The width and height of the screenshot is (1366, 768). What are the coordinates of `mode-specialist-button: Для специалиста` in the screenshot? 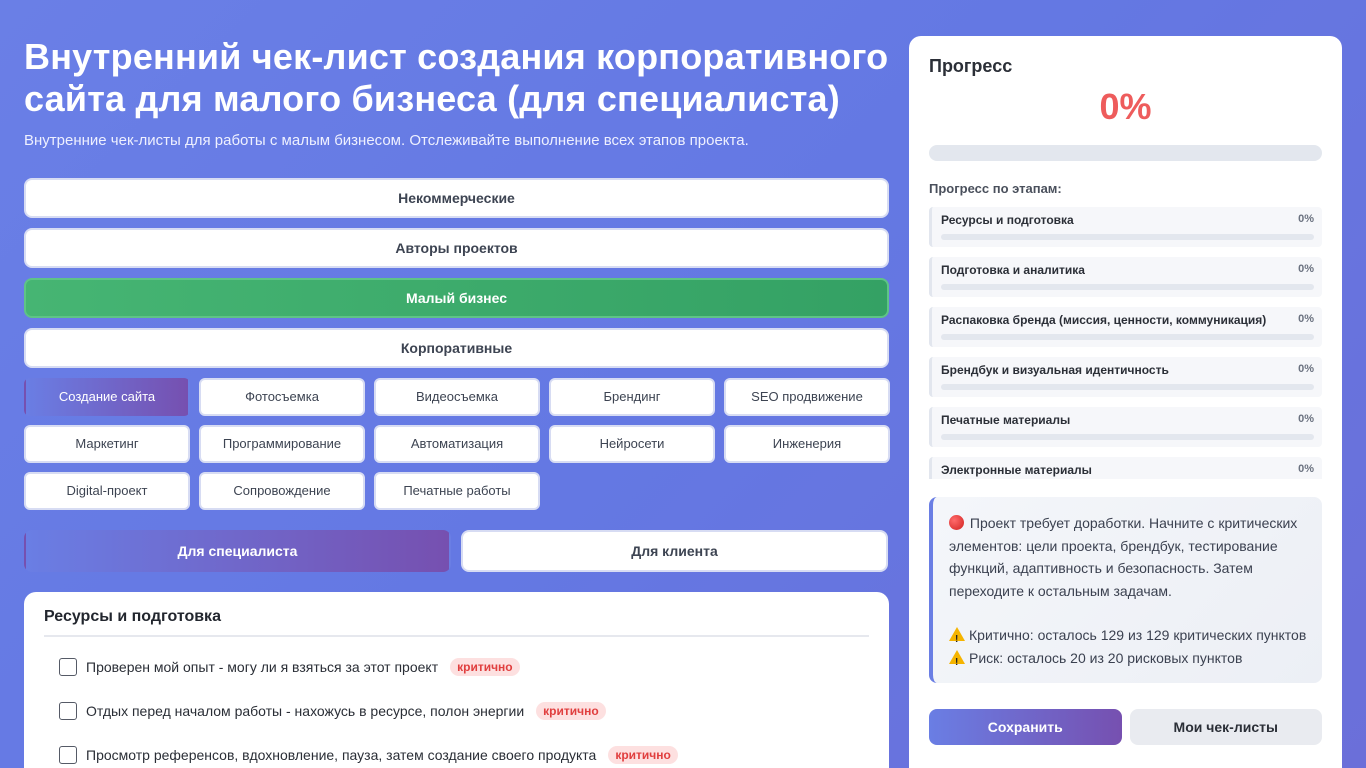 It's located at (237, 551).